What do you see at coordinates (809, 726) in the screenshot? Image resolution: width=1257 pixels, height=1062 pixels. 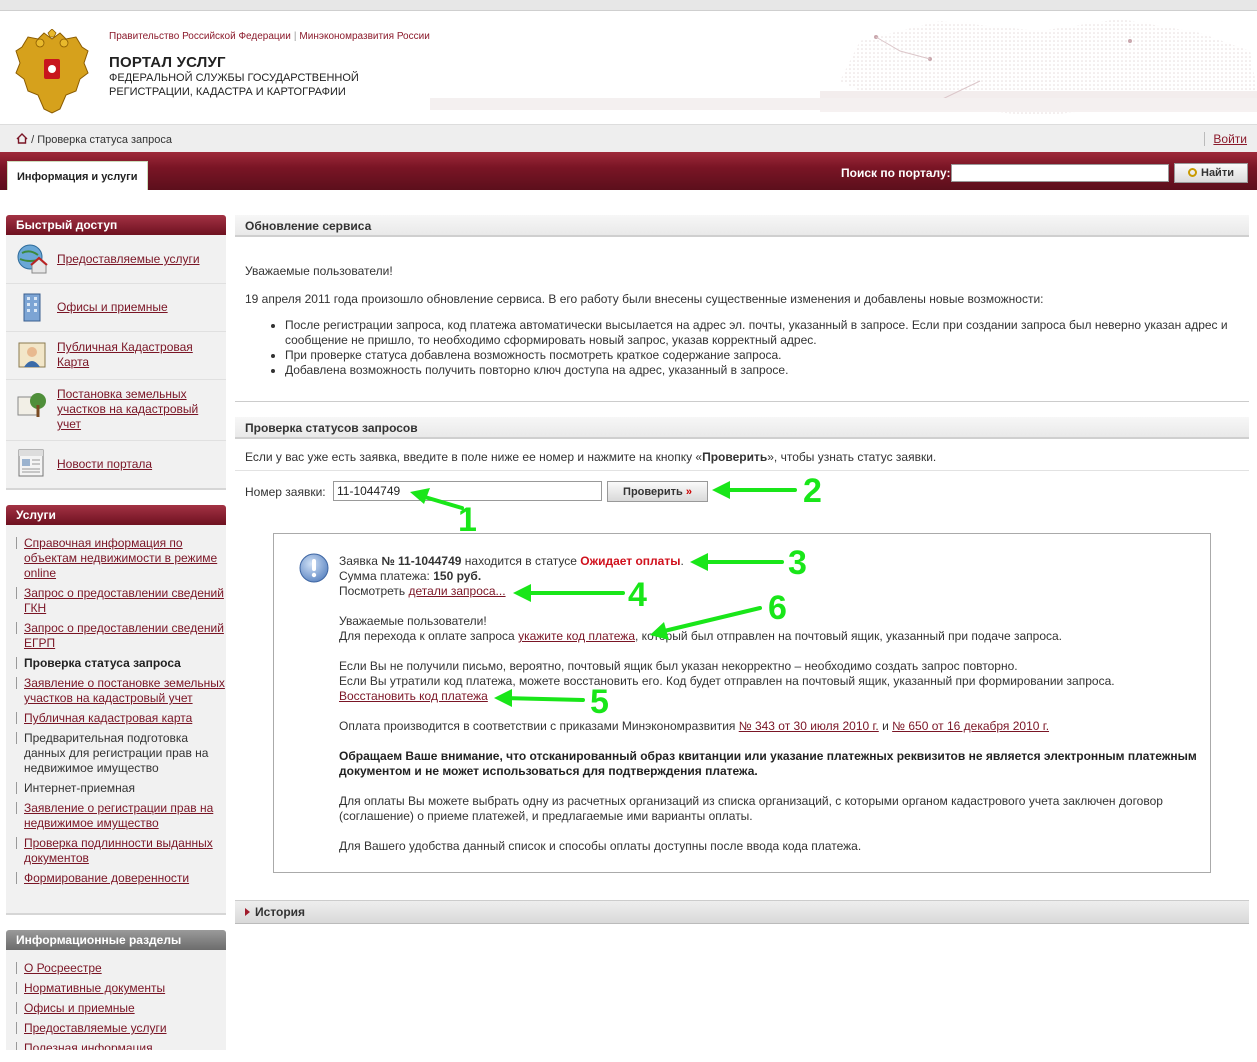 I see `order-343-link: № 343 от 30 июля 2010 г.` at bounding box center [809, 726].